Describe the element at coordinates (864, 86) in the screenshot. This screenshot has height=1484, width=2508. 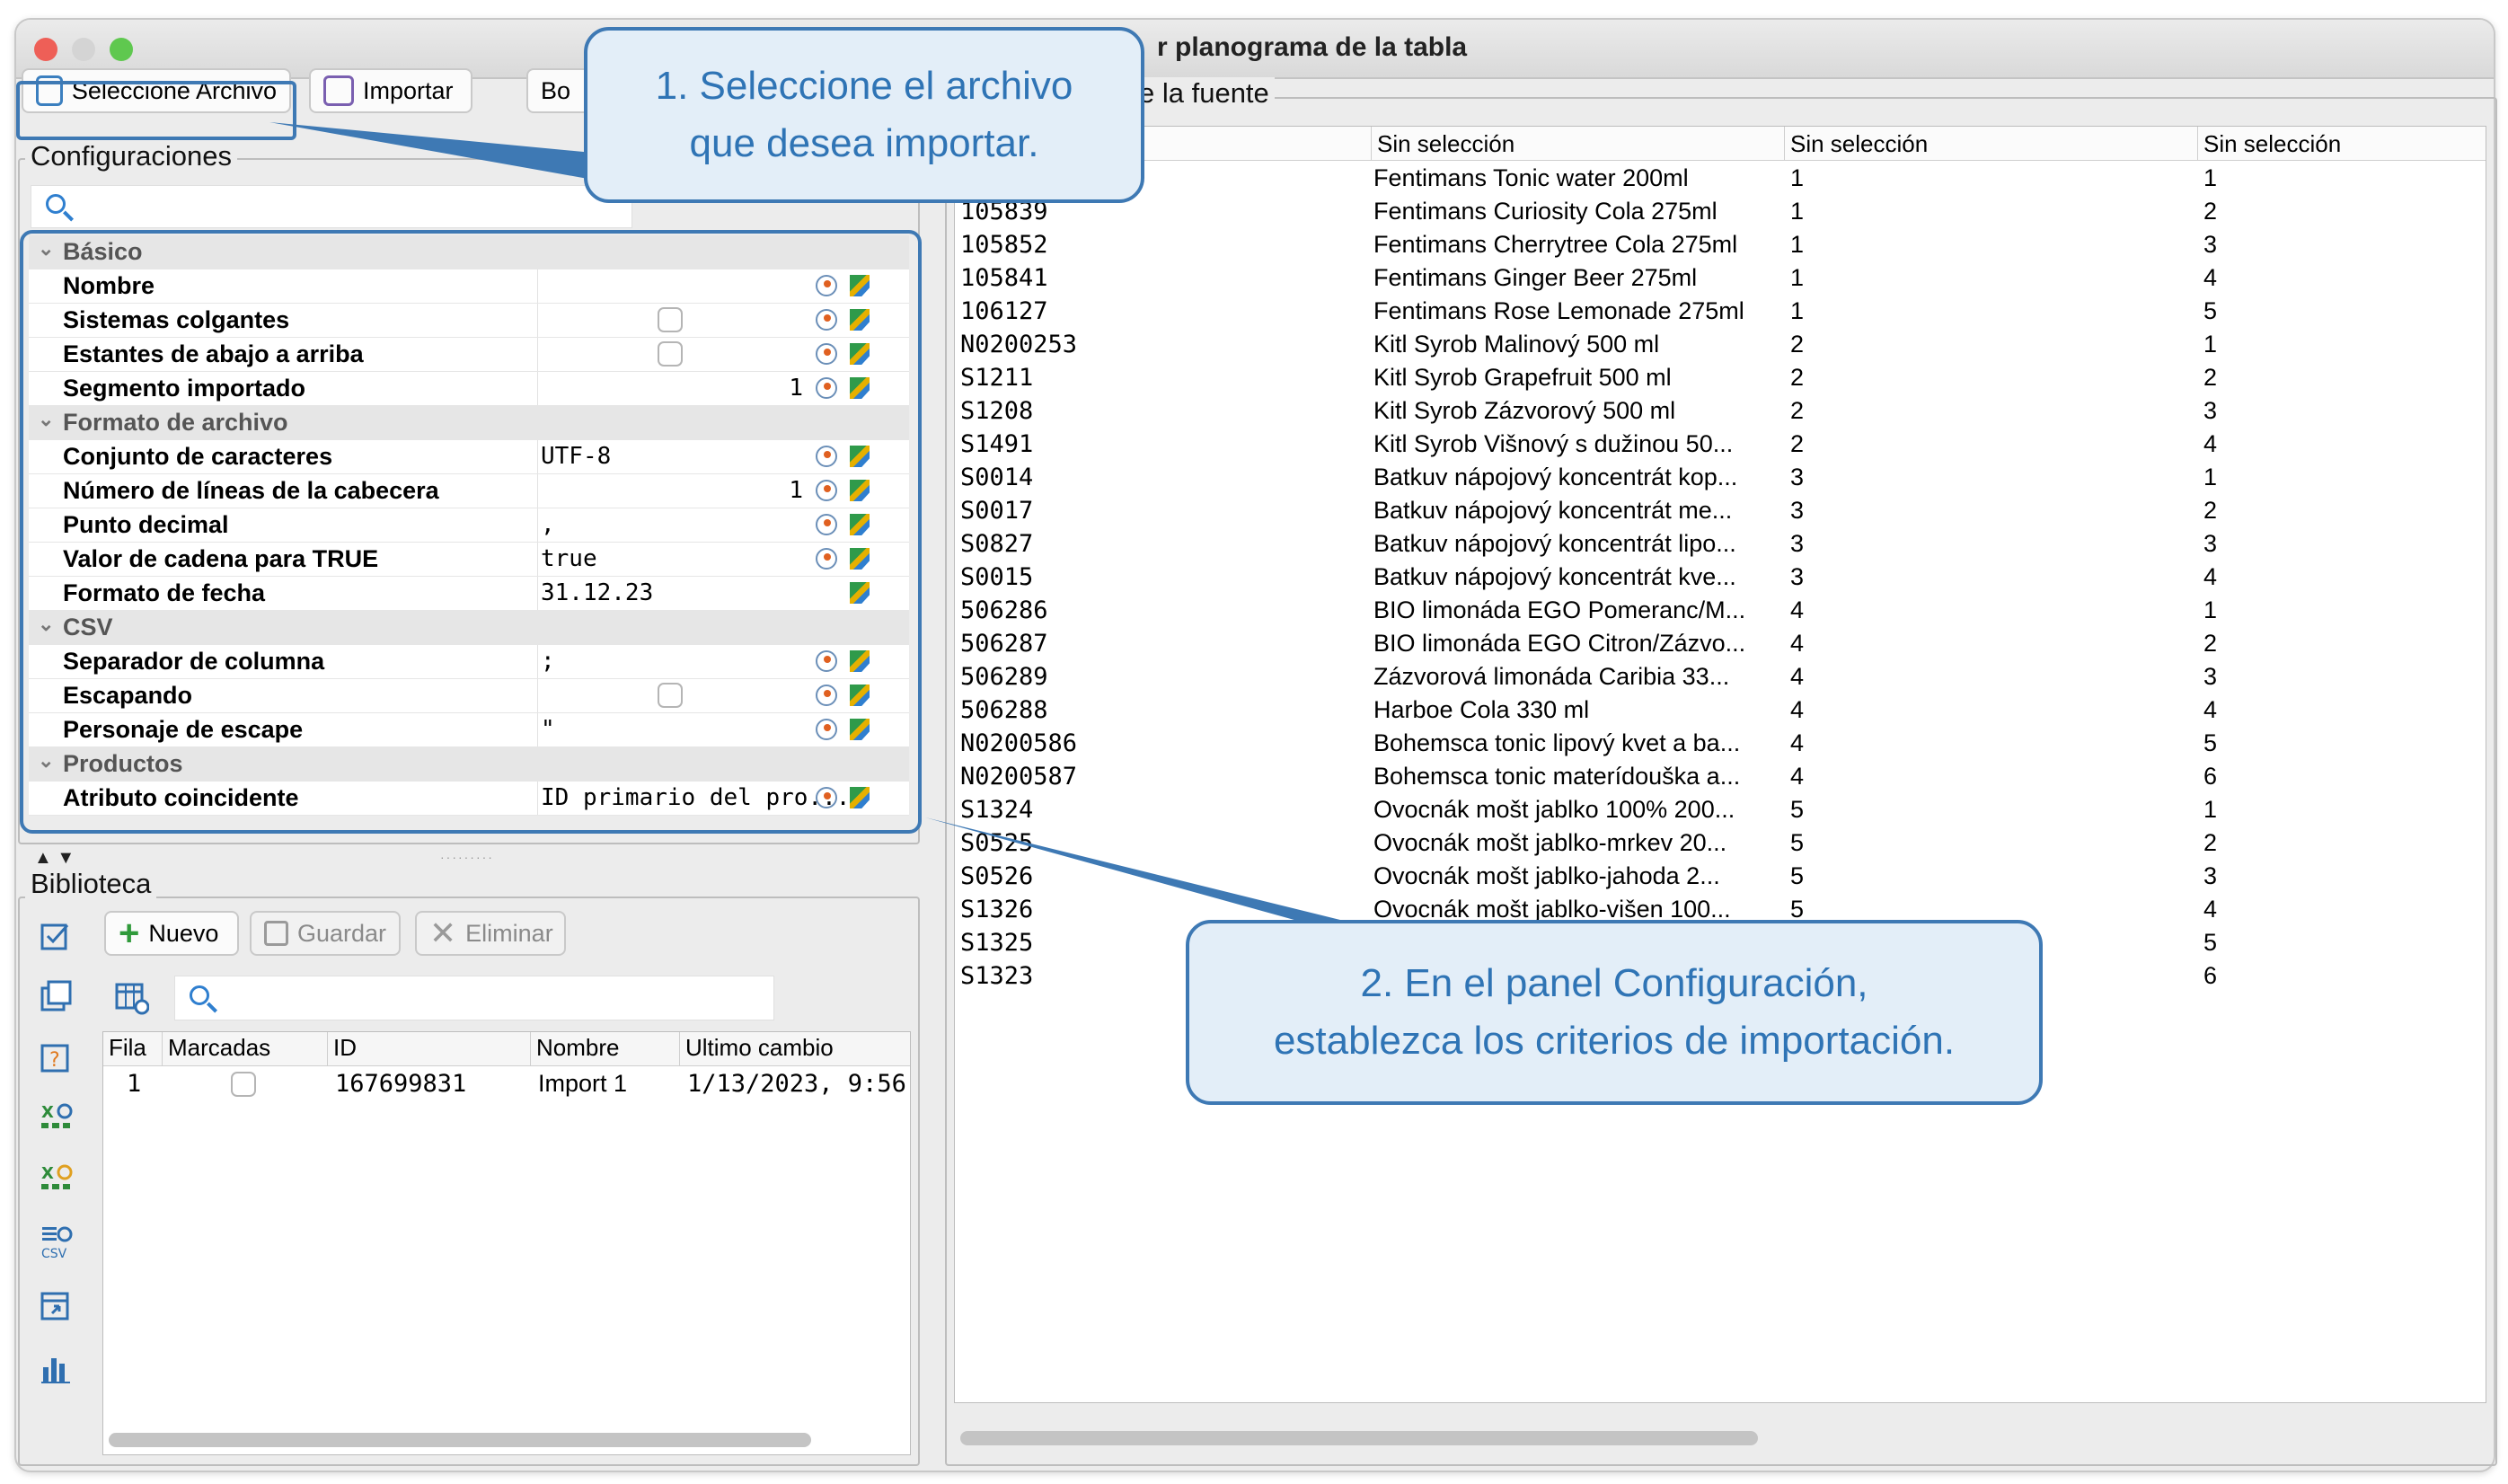
I see `callout-1-line-1: 1. Seleccione el archivo` at that location.